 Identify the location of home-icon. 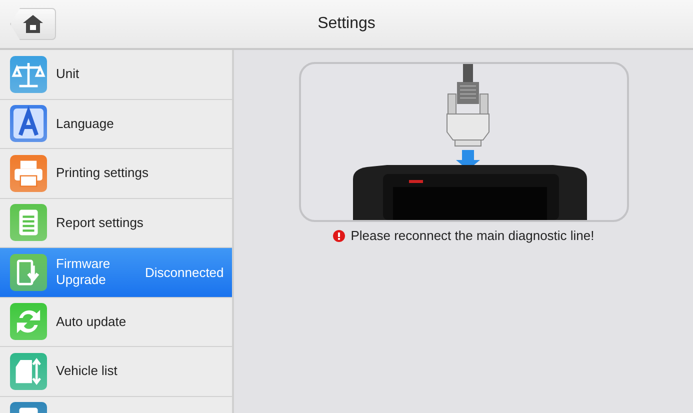
(33, 24).